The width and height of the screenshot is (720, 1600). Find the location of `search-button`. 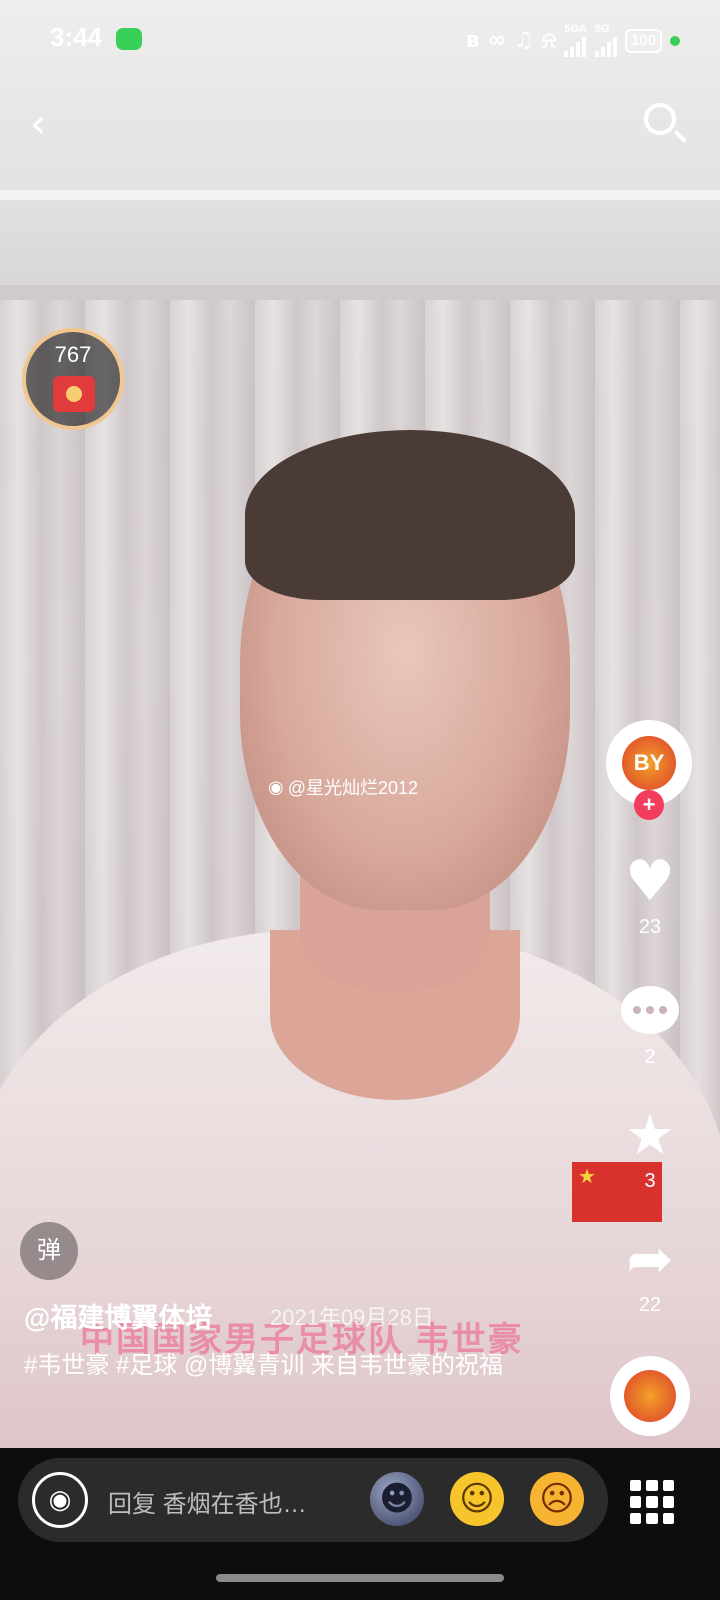

search-button is located at coordinates (666, 125).